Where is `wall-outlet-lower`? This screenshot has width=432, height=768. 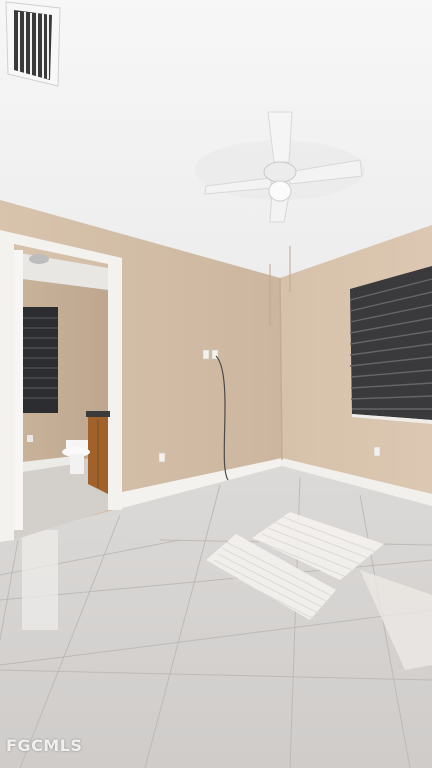 wall-outlet-lower is located at coordinates (162, 457).